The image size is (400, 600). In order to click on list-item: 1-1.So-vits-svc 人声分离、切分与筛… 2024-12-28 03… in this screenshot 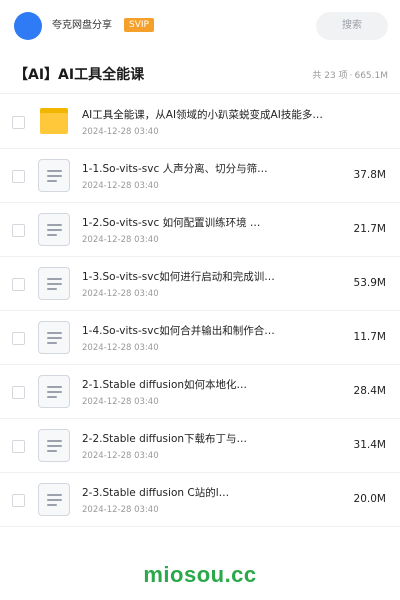, I will do `click(200, 176)`.